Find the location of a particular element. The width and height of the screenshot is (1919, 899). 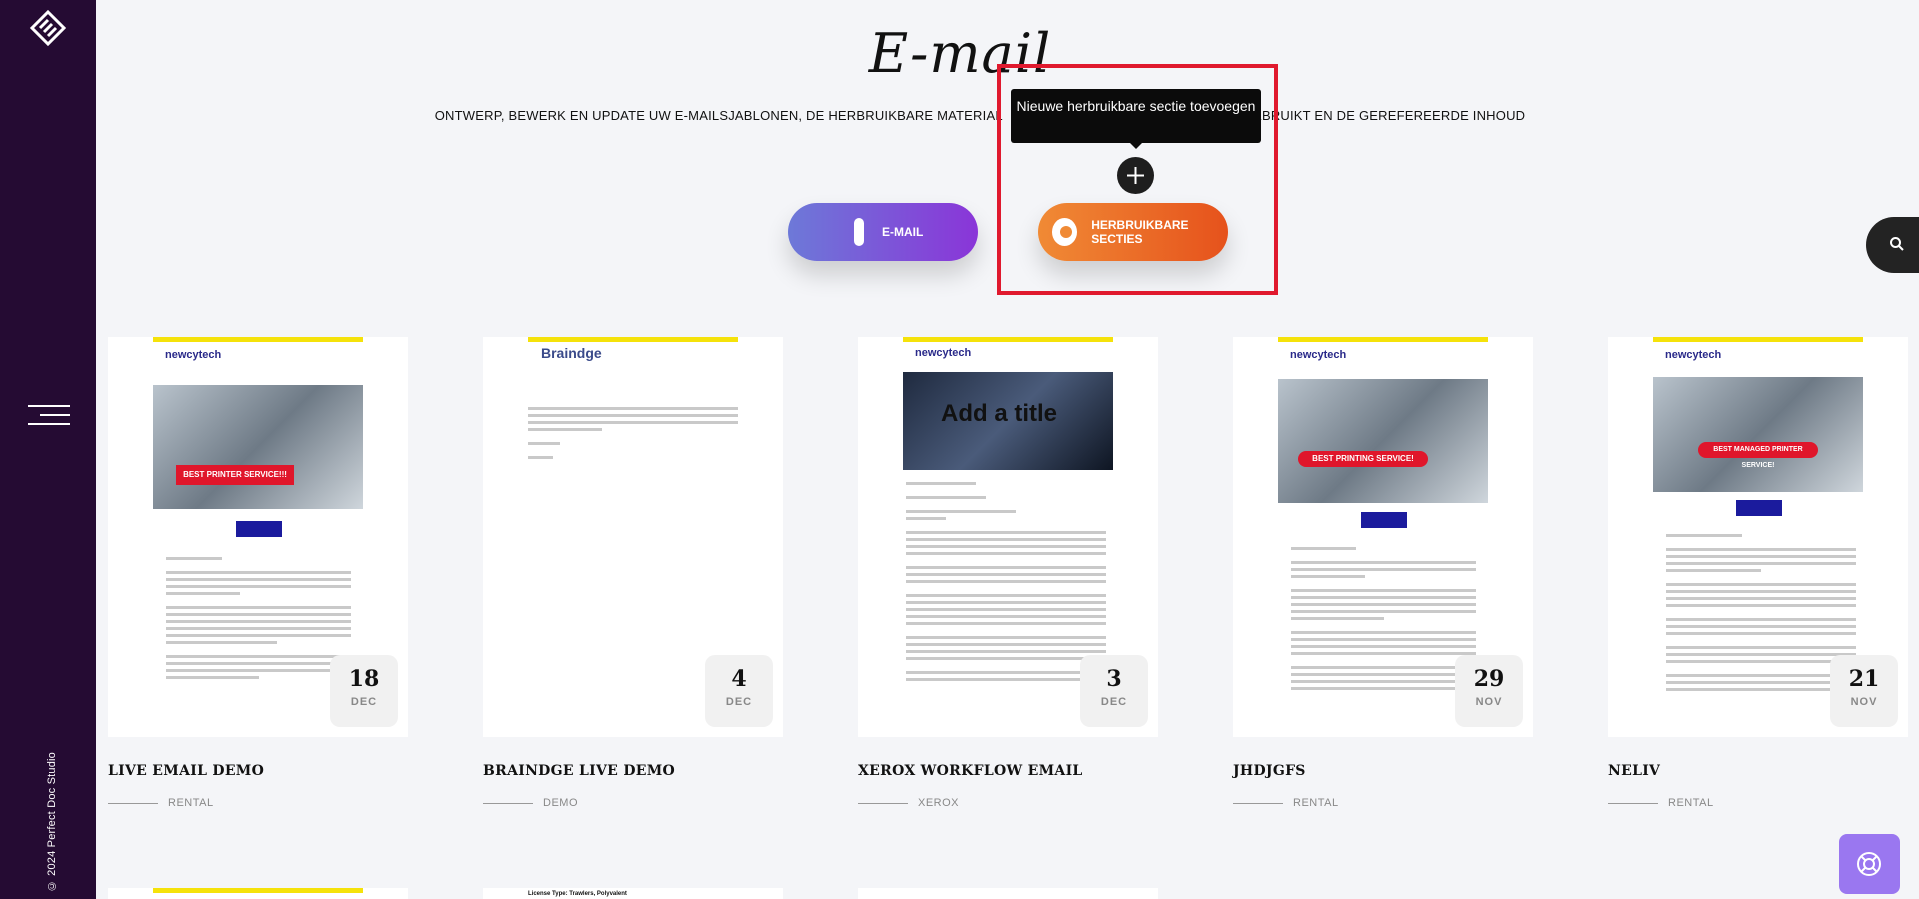

date-badge: 3 DEC is located at coordinates (1114, 691).